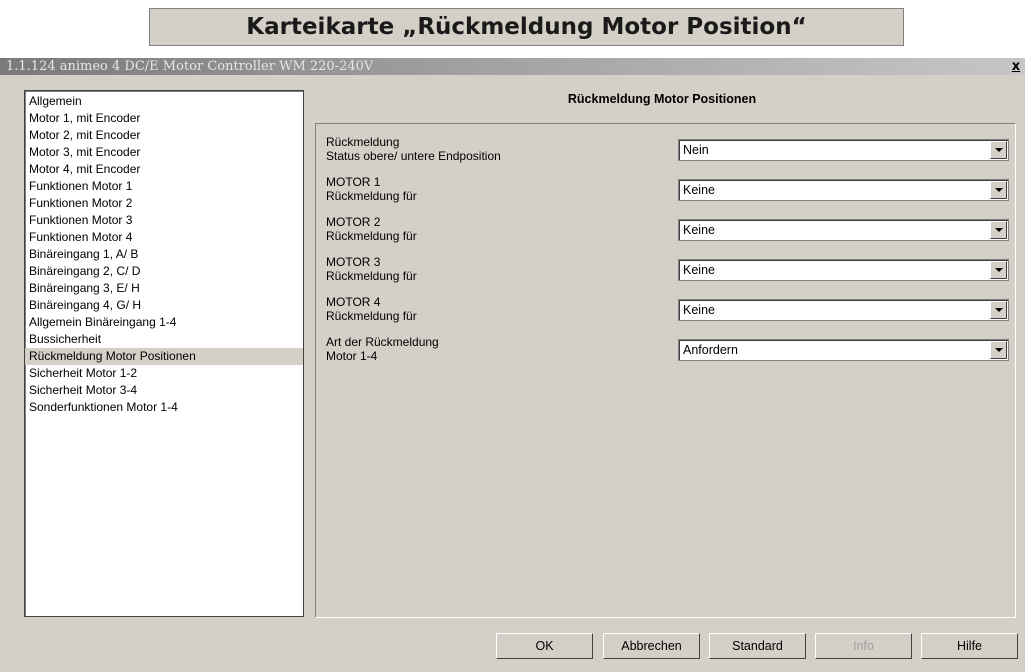 This screenshot has height=672, width=1025. I want to click on document-heading: Karteikarte „Rückmeldung Motor Position“, so click(526, 27).